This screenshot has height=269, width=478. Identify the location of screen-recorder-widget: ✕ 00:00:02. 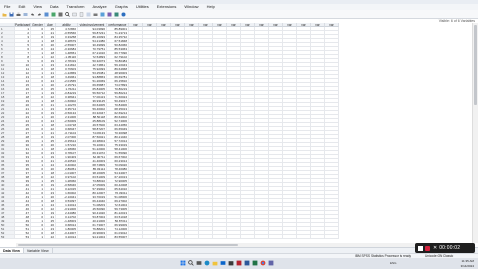
(445, 248).